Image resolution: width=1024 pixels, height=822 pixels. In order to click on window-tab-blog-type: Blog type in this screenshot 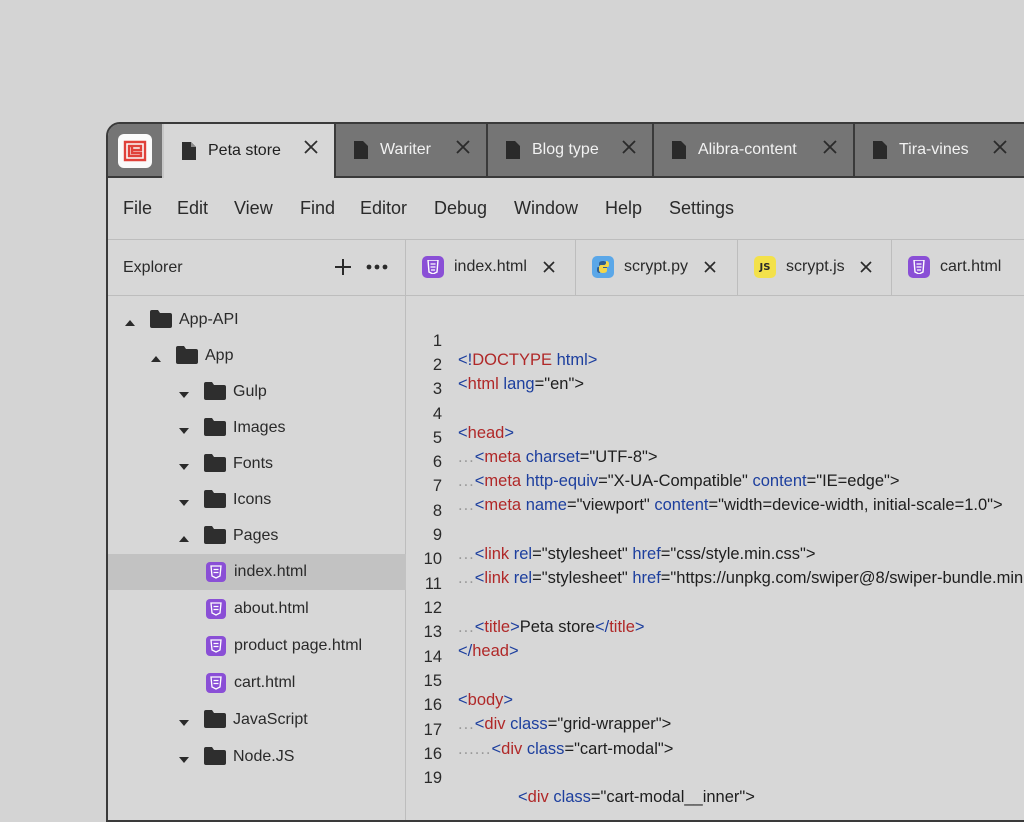, I will do `click(569, 150)`.